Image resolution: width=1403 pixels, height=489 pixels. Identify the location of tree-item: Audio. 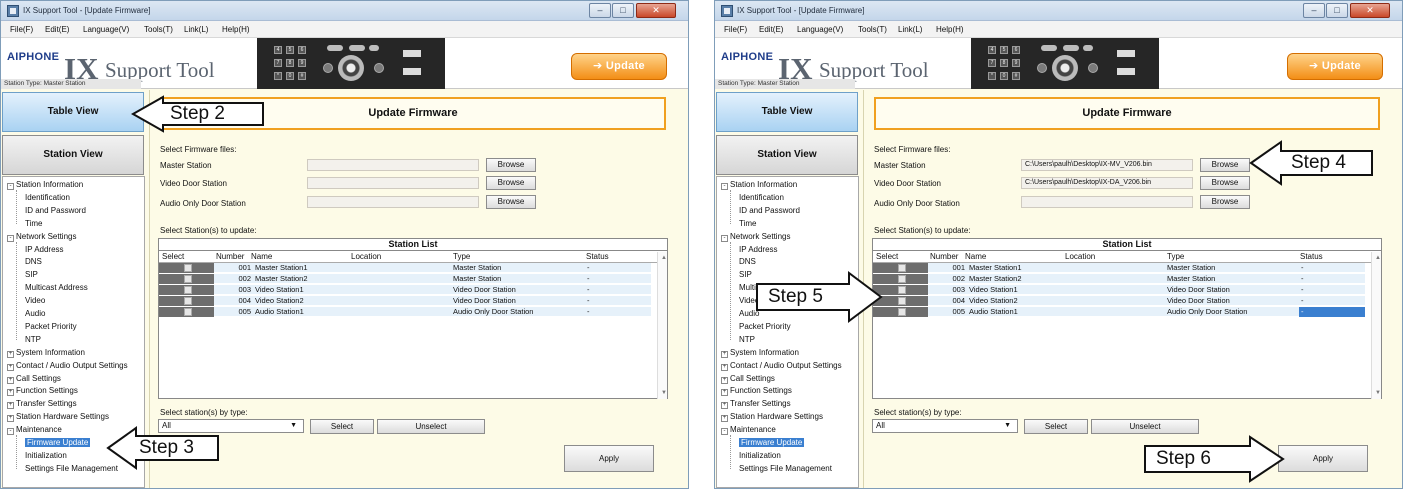
(35, 313).